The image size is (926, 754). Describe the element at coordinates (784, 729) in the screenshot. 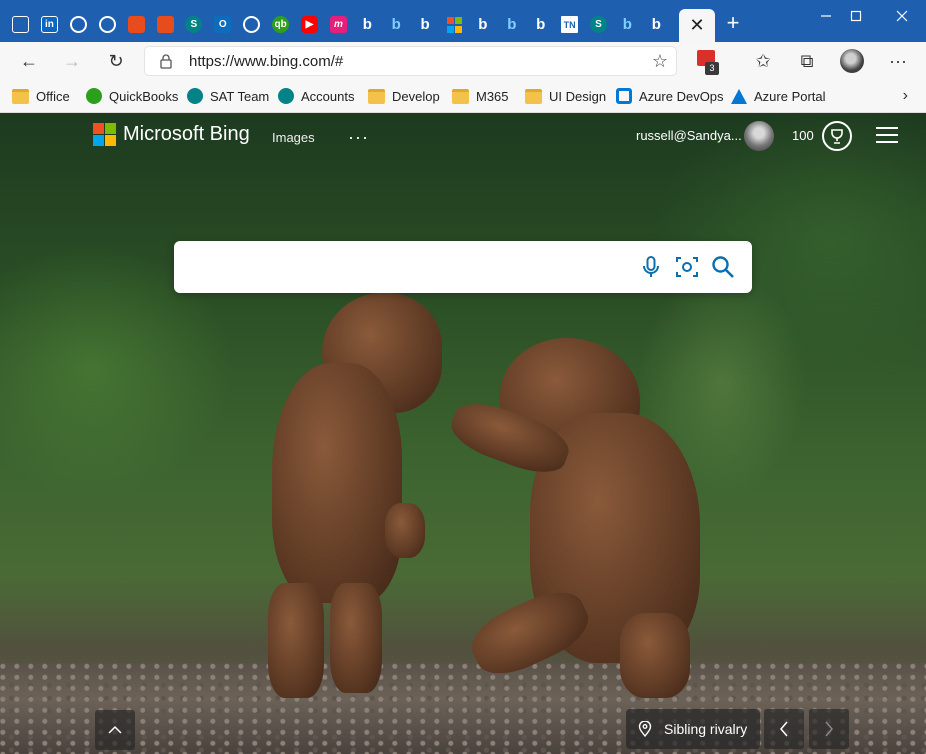

I see `previous-image-button` at that location.